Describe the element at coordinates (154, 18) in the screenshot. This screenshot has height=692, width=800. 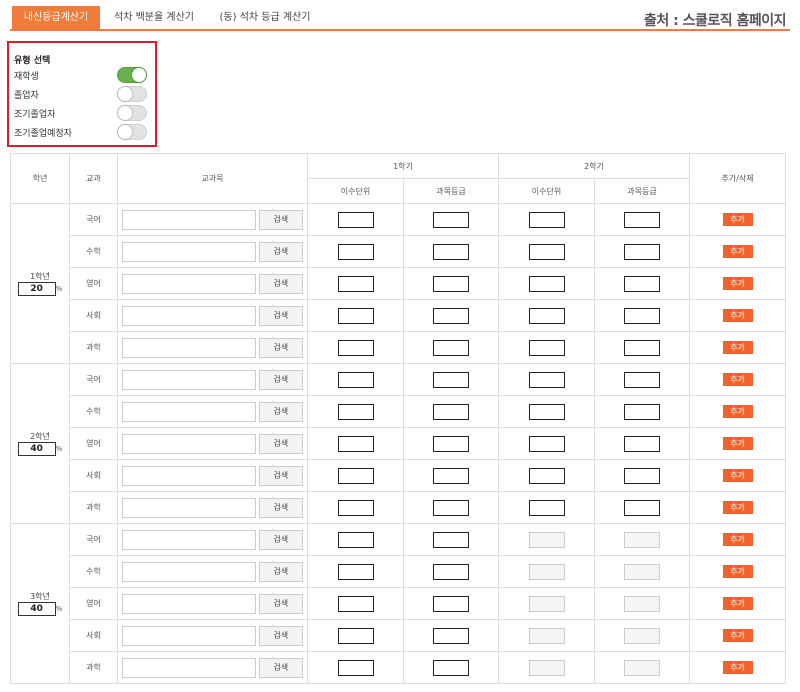
I see `tab-percentile-calculator: 석차 백분율 계산기` at that location.